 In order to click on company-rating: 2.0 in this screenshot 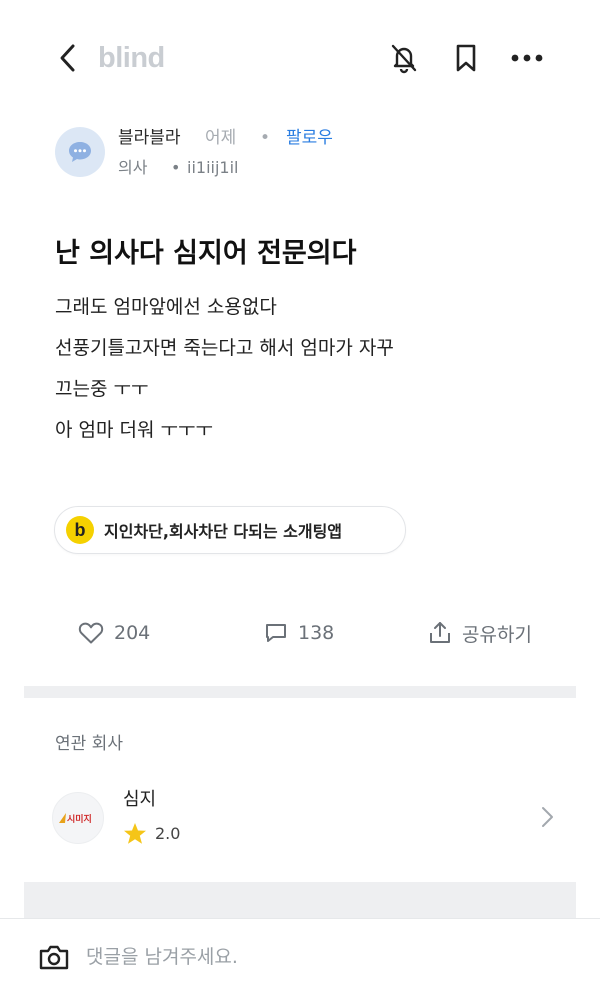, I will do `click(151, 833)`.